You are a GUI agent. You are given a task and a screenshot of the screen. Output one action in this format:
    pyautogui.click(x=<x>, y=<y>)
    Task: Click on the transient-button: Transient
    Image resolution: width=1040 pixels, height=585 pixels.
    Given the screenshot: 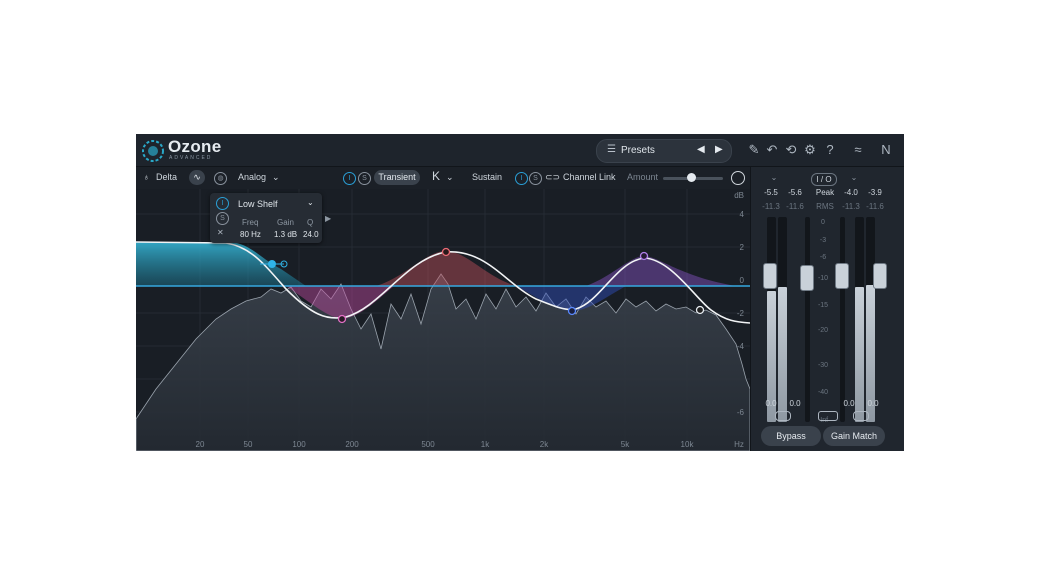 What is the action you would take?
    pyautogui.click(x=397, y=177)
    